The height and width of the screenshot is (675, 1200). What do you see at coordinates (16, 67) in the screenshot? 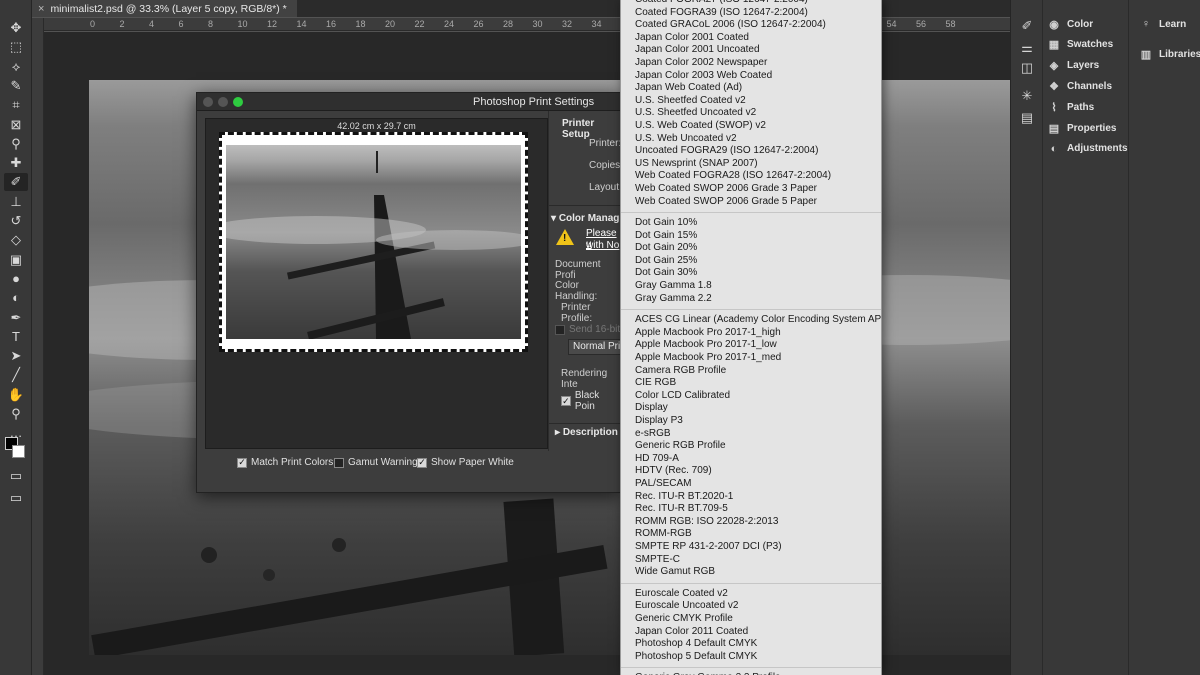
I see `lasso-icon: ⟡` at bounding box center [16, 67].